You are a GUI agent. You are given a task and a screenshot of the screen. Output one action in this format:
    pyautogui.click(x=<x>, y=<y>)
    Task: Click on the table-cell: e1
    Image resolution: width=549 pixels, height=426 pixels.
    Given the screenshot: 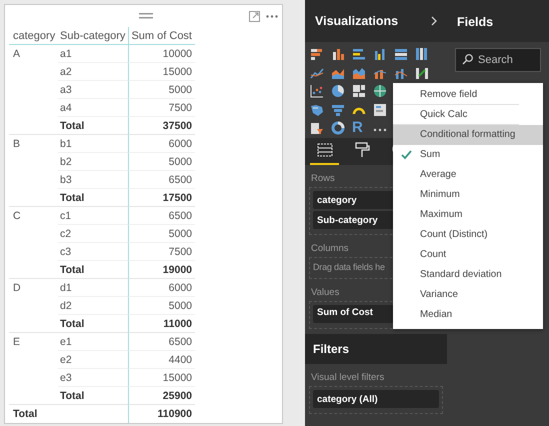 What is the action you would take?
    pyautogui.click(x=93, y=342)
    